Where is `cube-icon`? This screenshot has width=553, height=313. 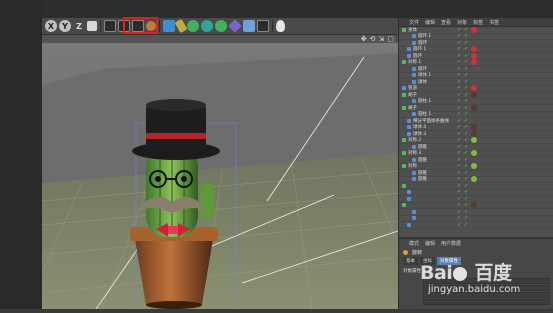
cube-icon is located at coordinates (169, 26).